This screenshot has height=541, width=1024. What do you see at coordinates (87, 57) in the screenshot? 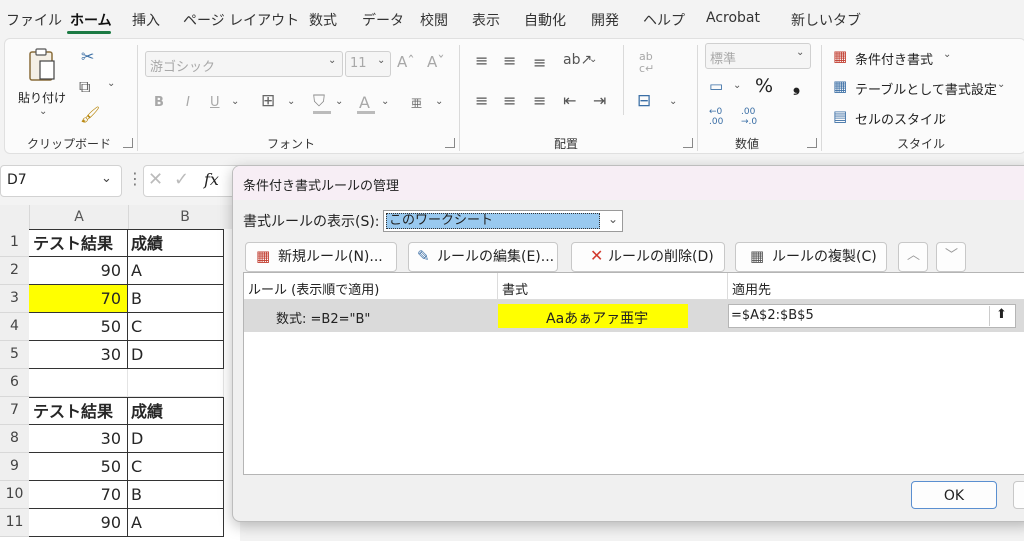
I see `scissors-icon: ✂` at bounding box center [87, 57].